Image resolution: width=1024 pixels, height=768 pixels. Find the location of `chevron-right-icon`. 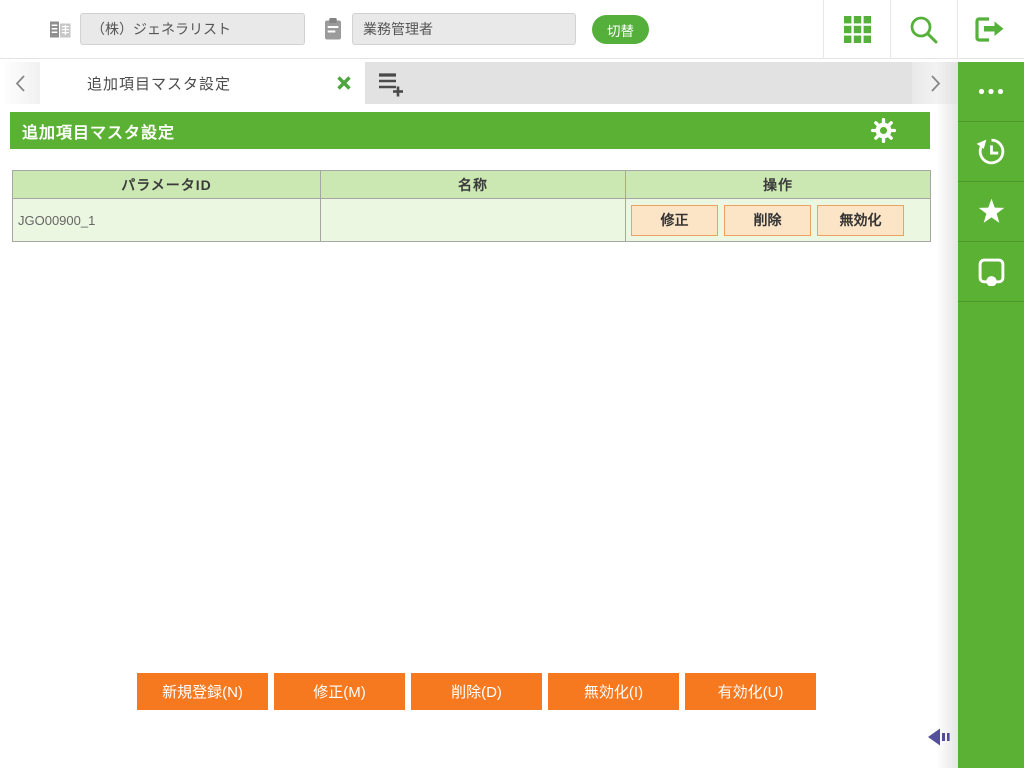

chevron-right-icon is located at coordinates (935, 83).